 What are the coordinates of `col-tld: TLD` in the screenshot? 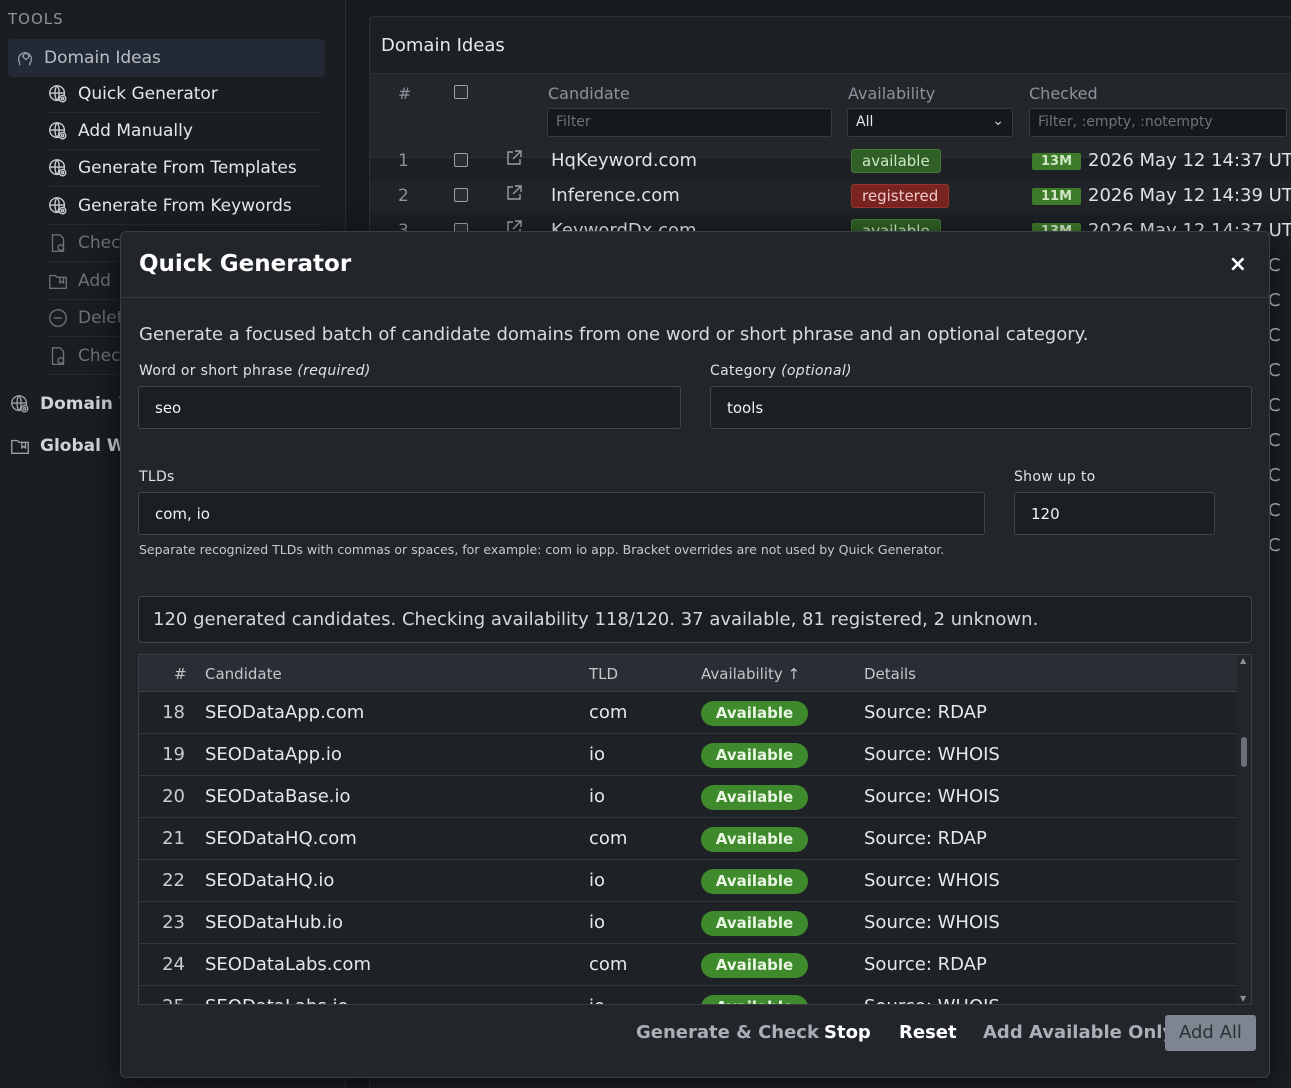 It's located at (603, 674).